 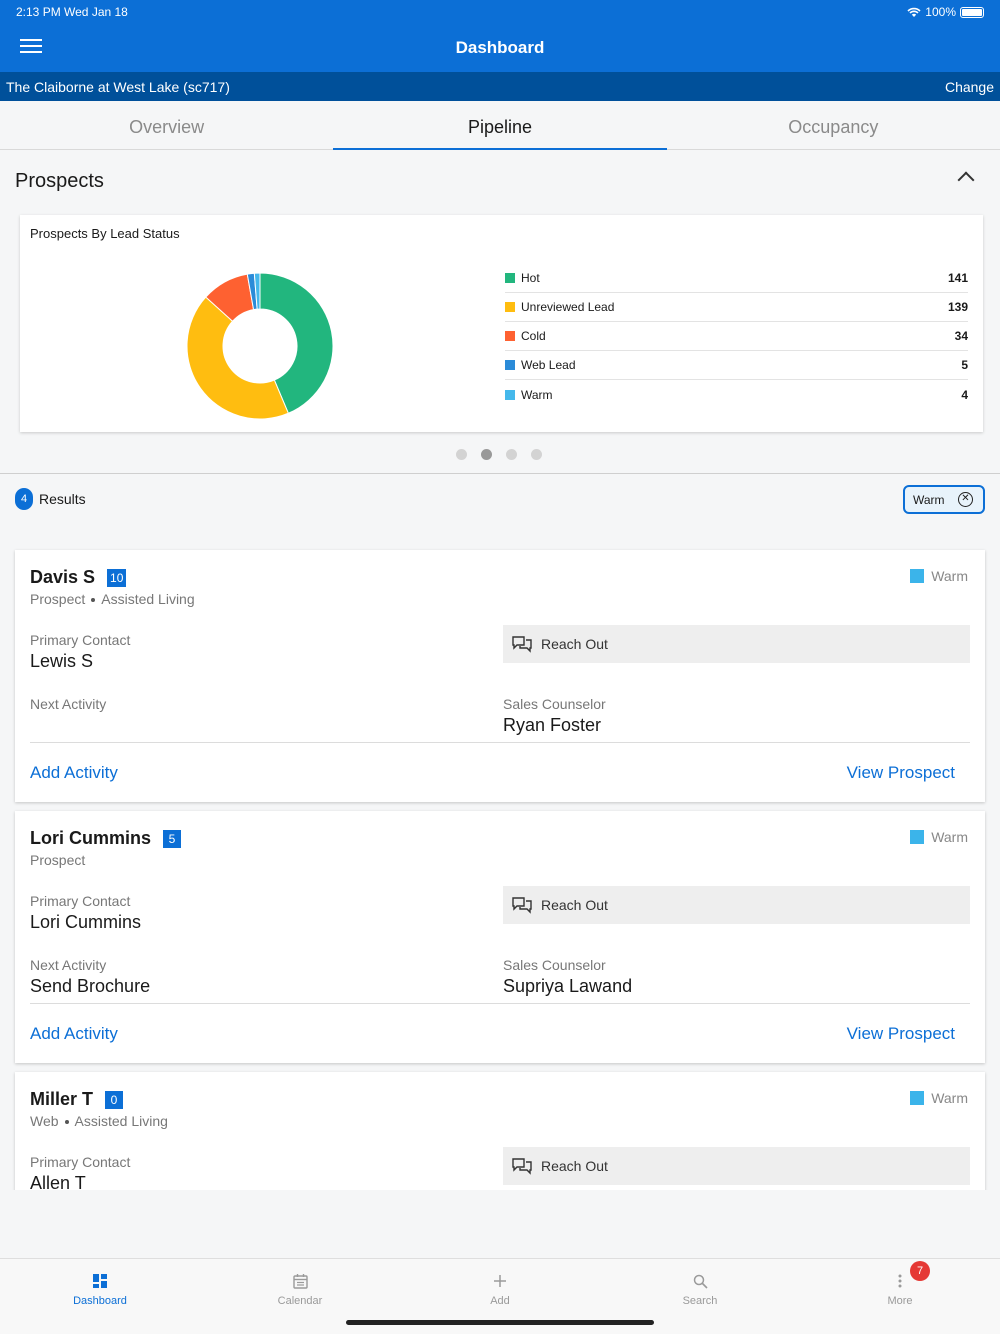 I want to click on carousel-dots, so click(x=499, y=454).